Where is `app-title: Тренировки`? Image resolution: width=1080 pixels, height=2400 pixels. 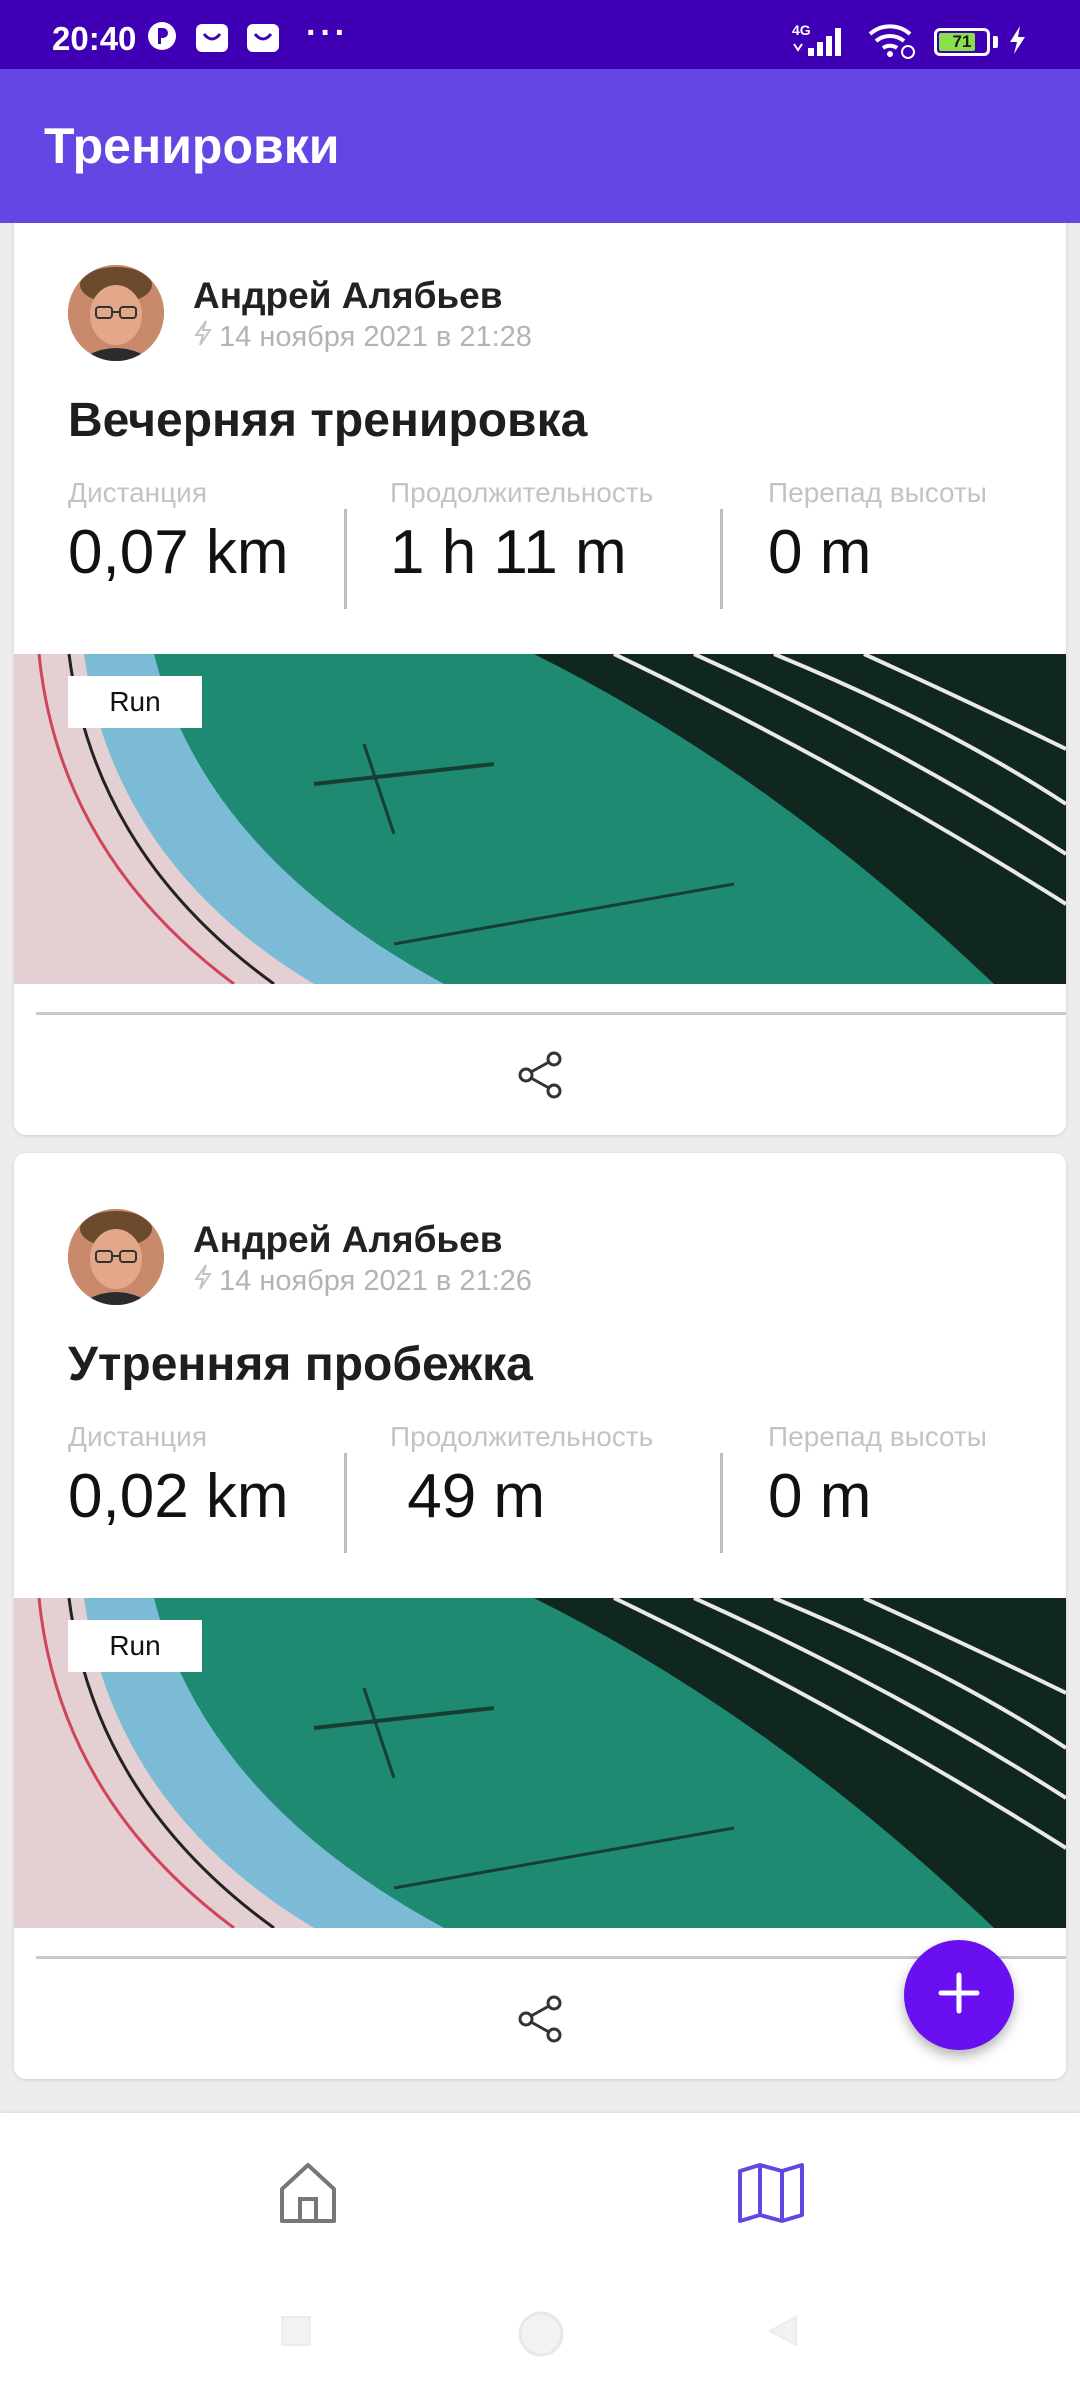 app-title: Тренировки is located at coordinates (192, 146).